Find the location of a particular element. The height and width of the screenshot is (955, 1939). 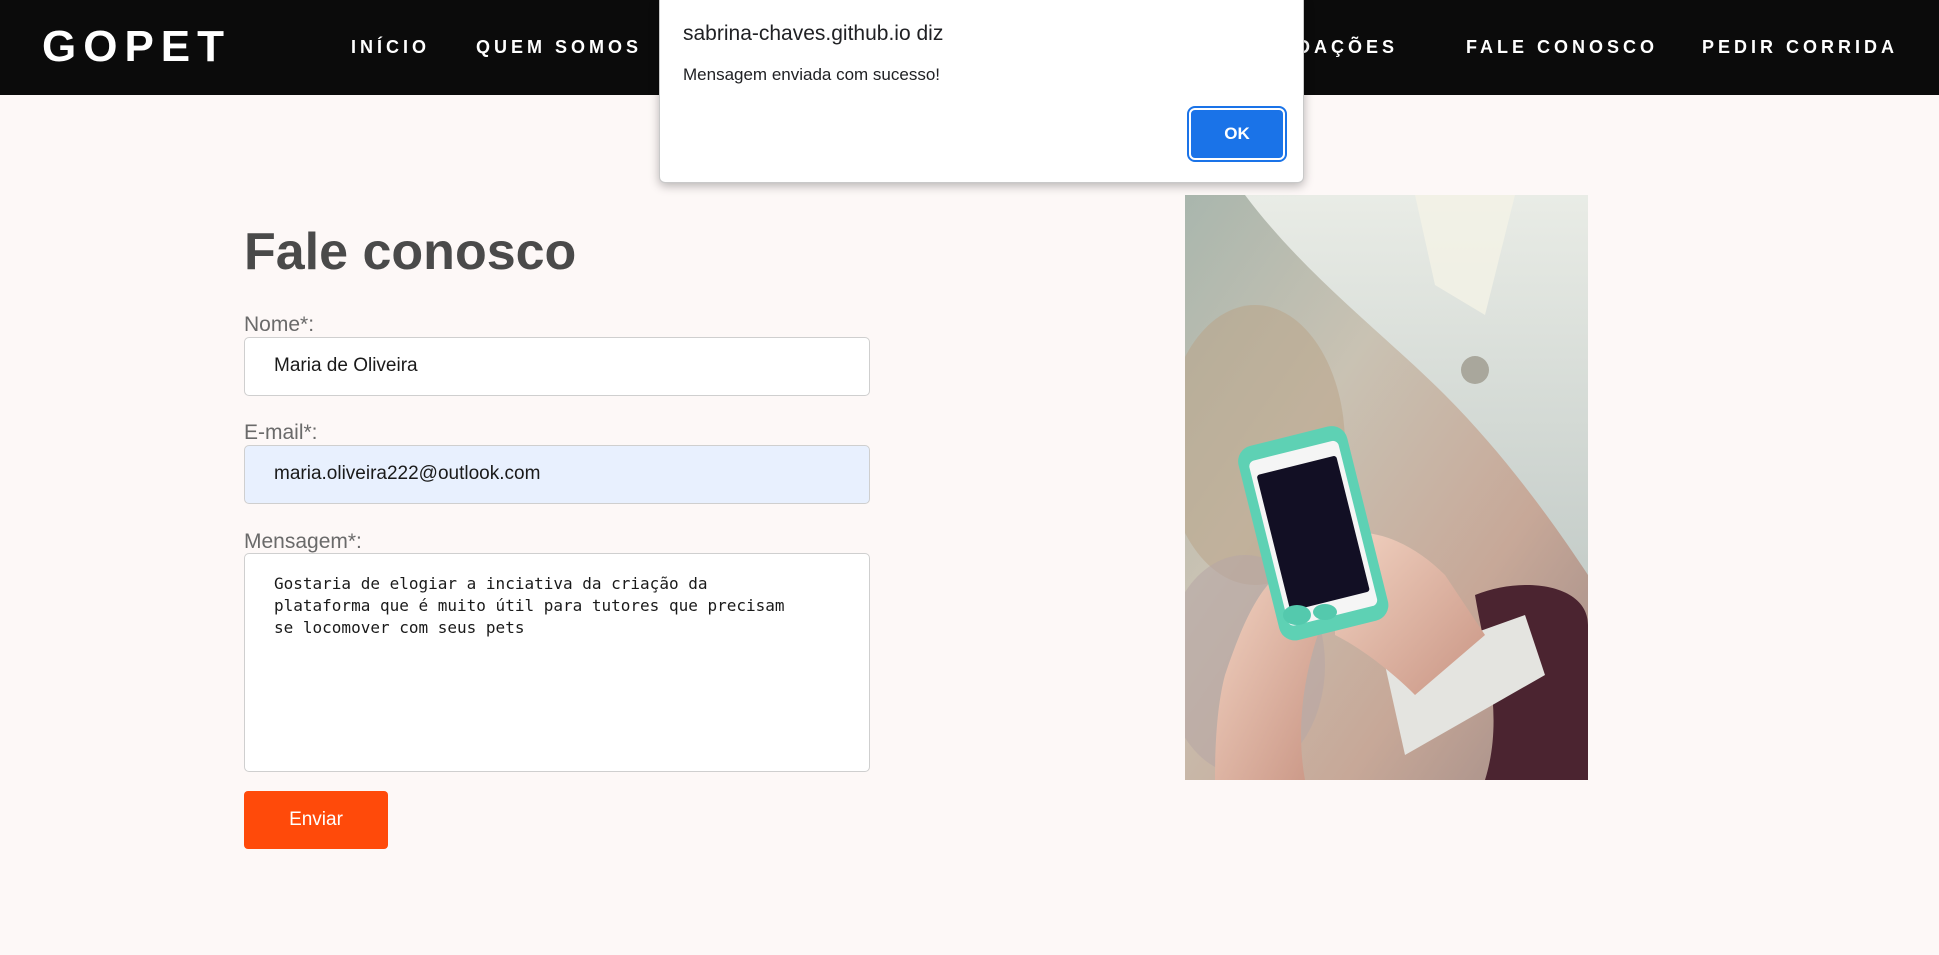

message-label: Mensagem*: is located at coordinates (303, 541).